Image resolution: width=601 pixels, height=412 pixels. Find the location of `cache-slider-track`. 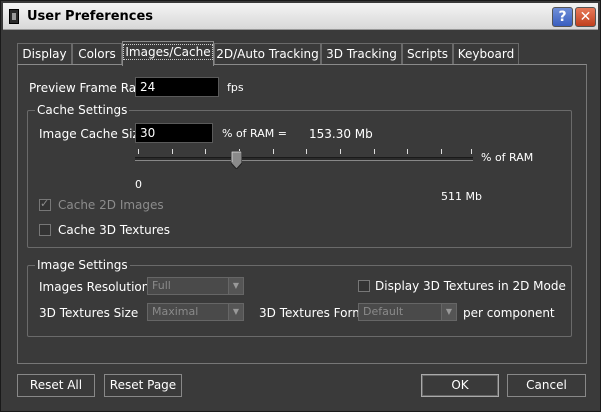

cache-slider-track is located at coordinates (304, 159).